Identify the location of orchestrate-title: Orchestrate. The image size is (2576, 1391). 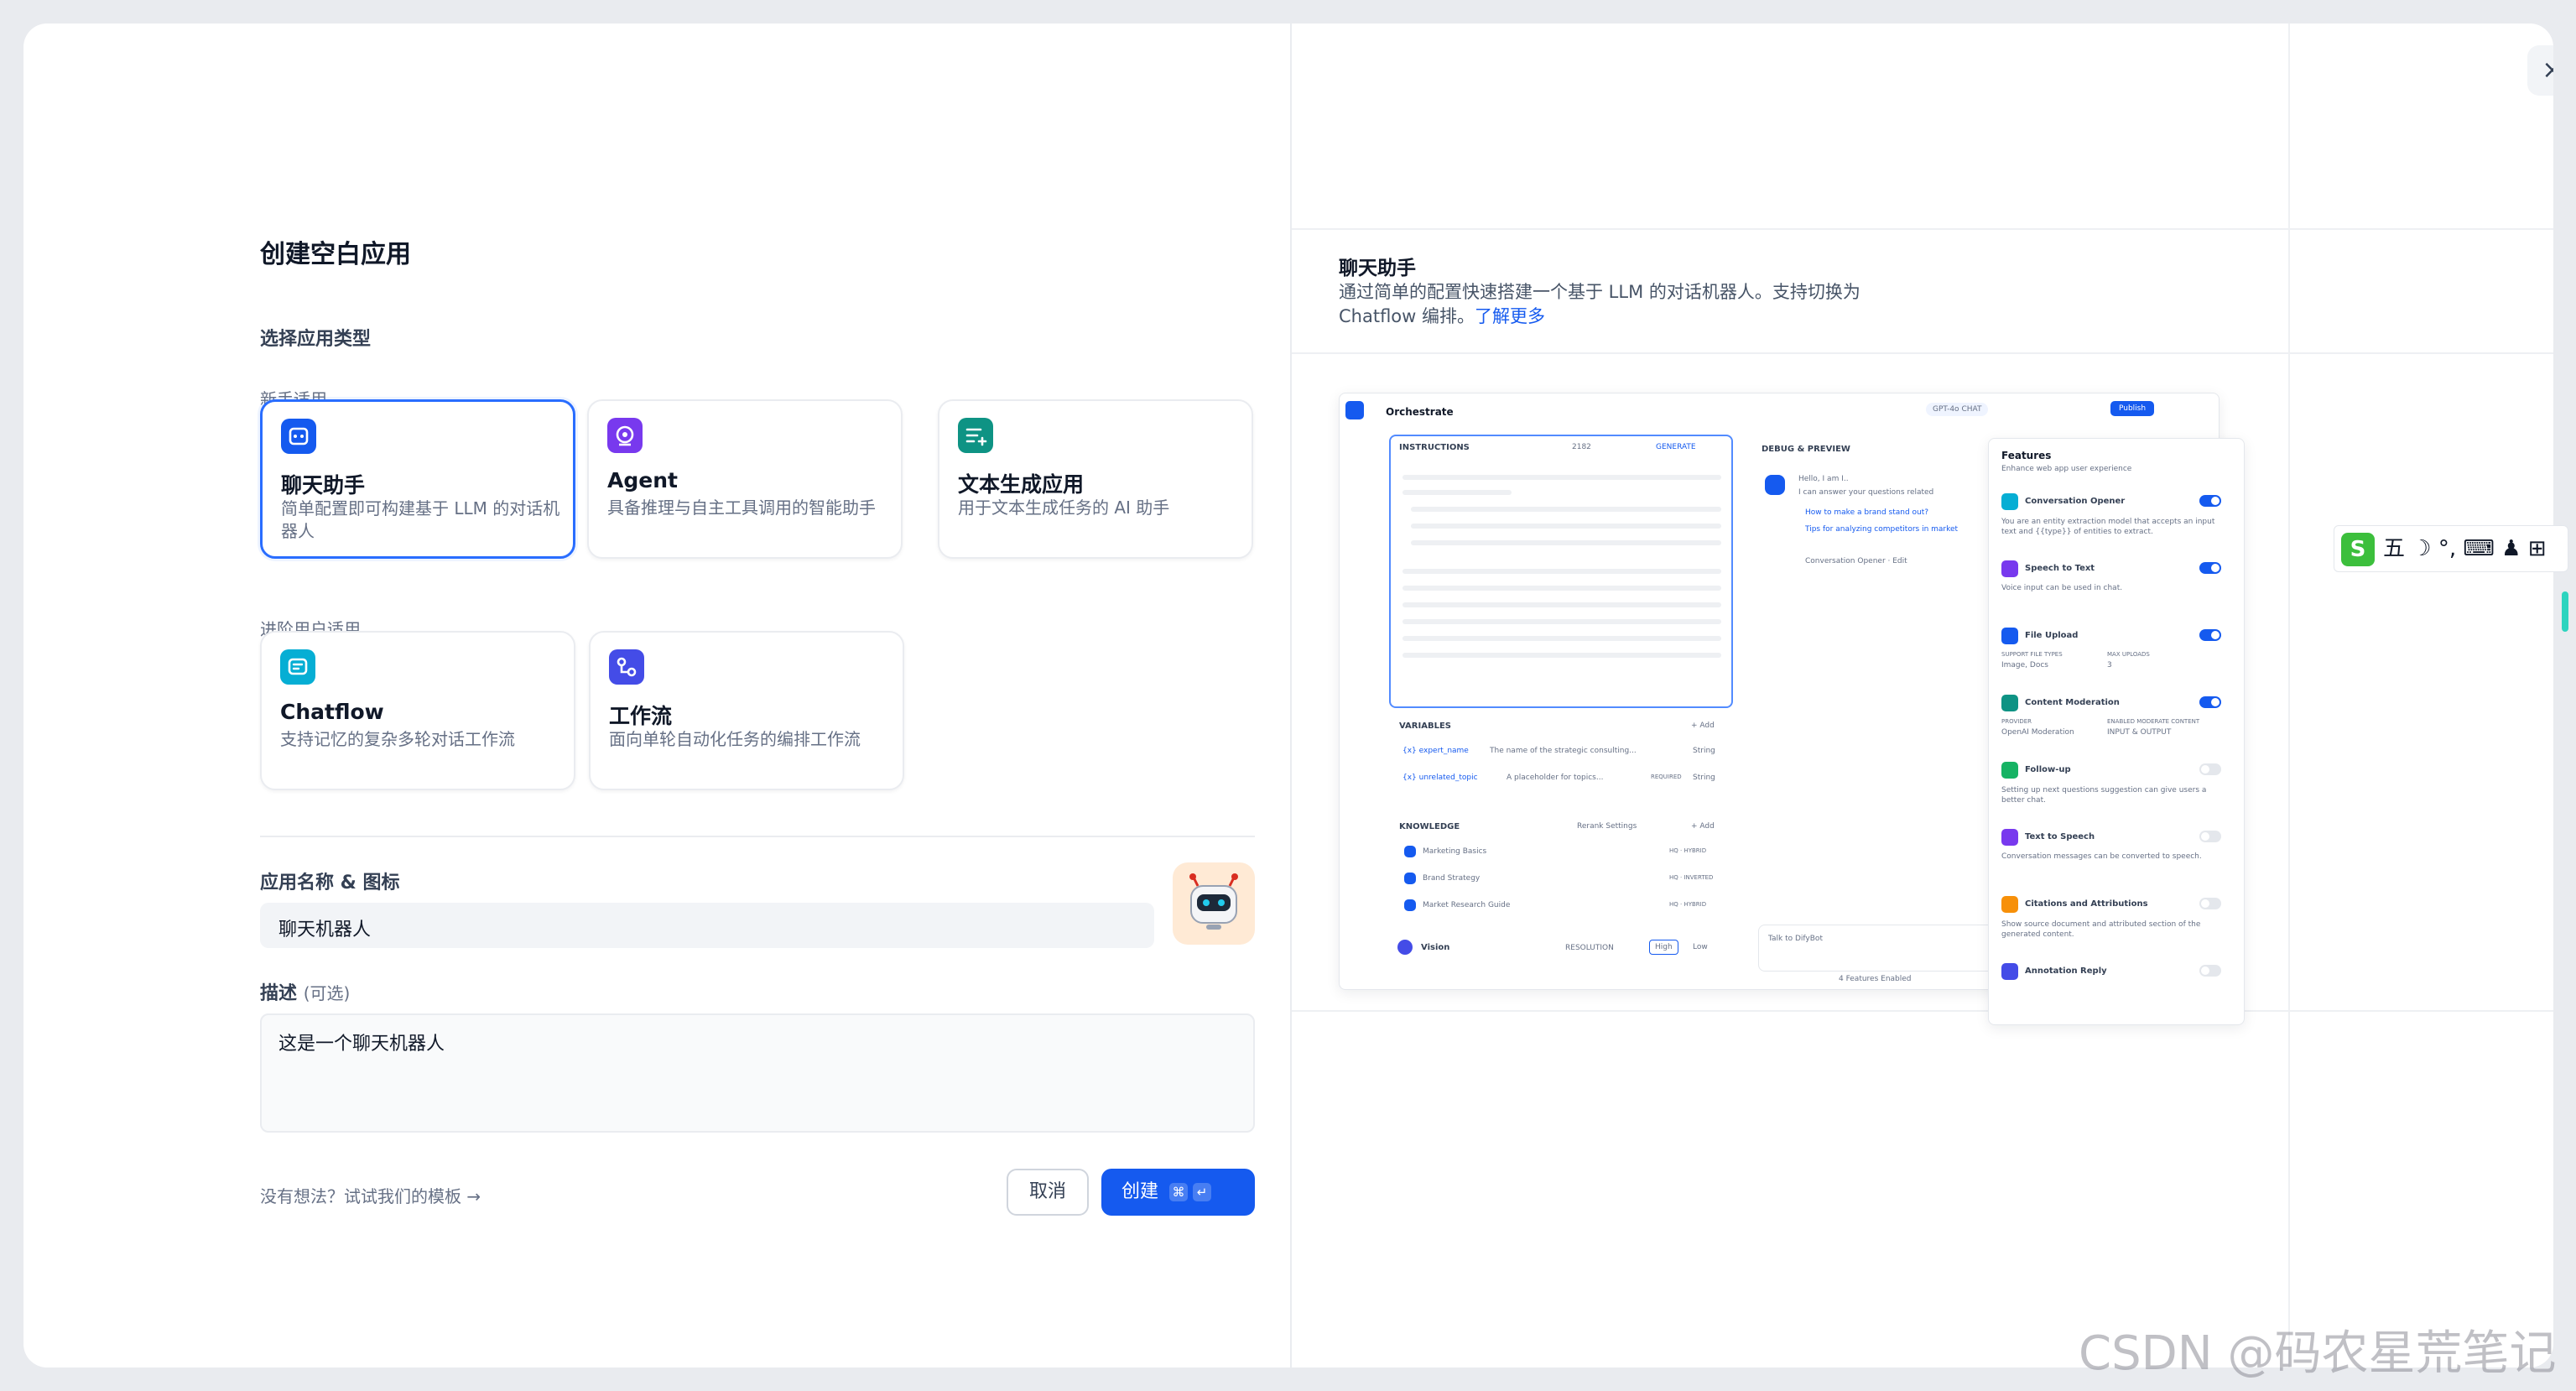
(1420, 412).